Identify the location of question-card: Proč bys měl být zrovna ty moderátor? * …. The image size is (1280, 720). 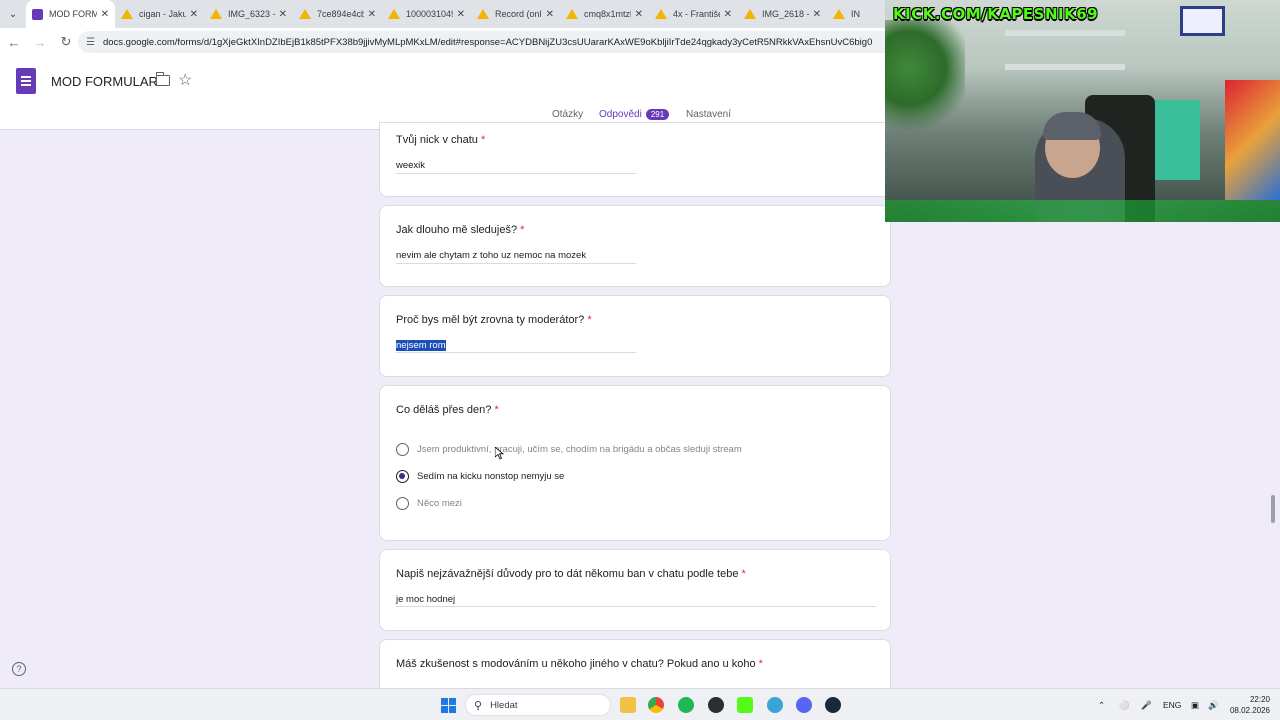
(635, 336).